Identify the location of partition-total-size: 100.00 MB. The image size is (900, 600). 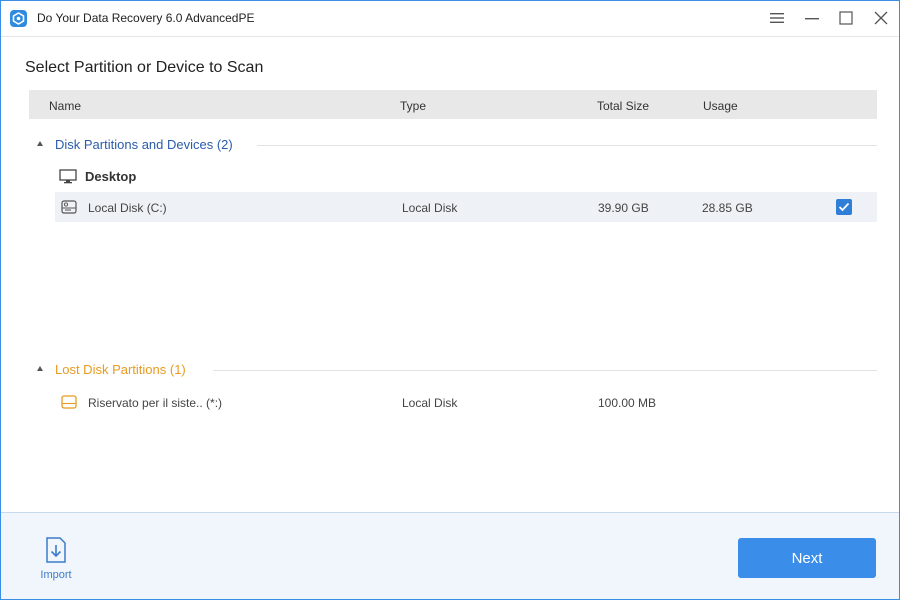
(627, 403).